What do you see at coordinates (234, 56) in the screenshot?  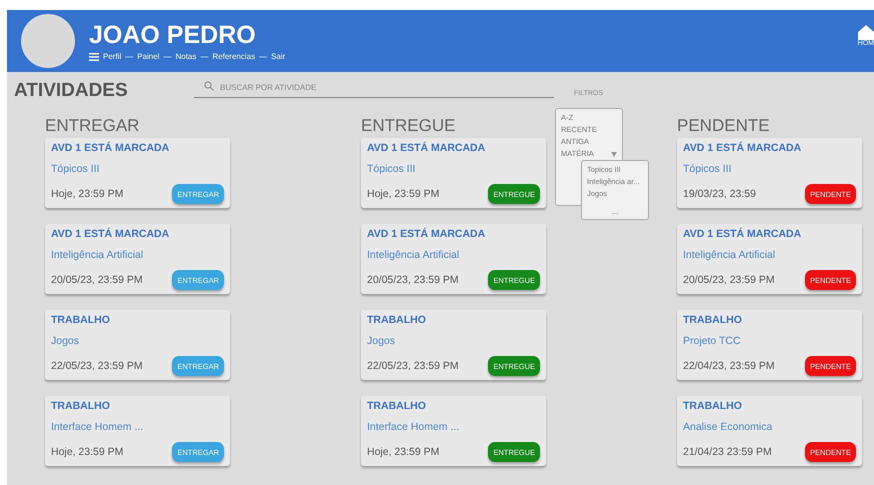 I see `nav-link: Referencias` at bounding box center [234, 56].